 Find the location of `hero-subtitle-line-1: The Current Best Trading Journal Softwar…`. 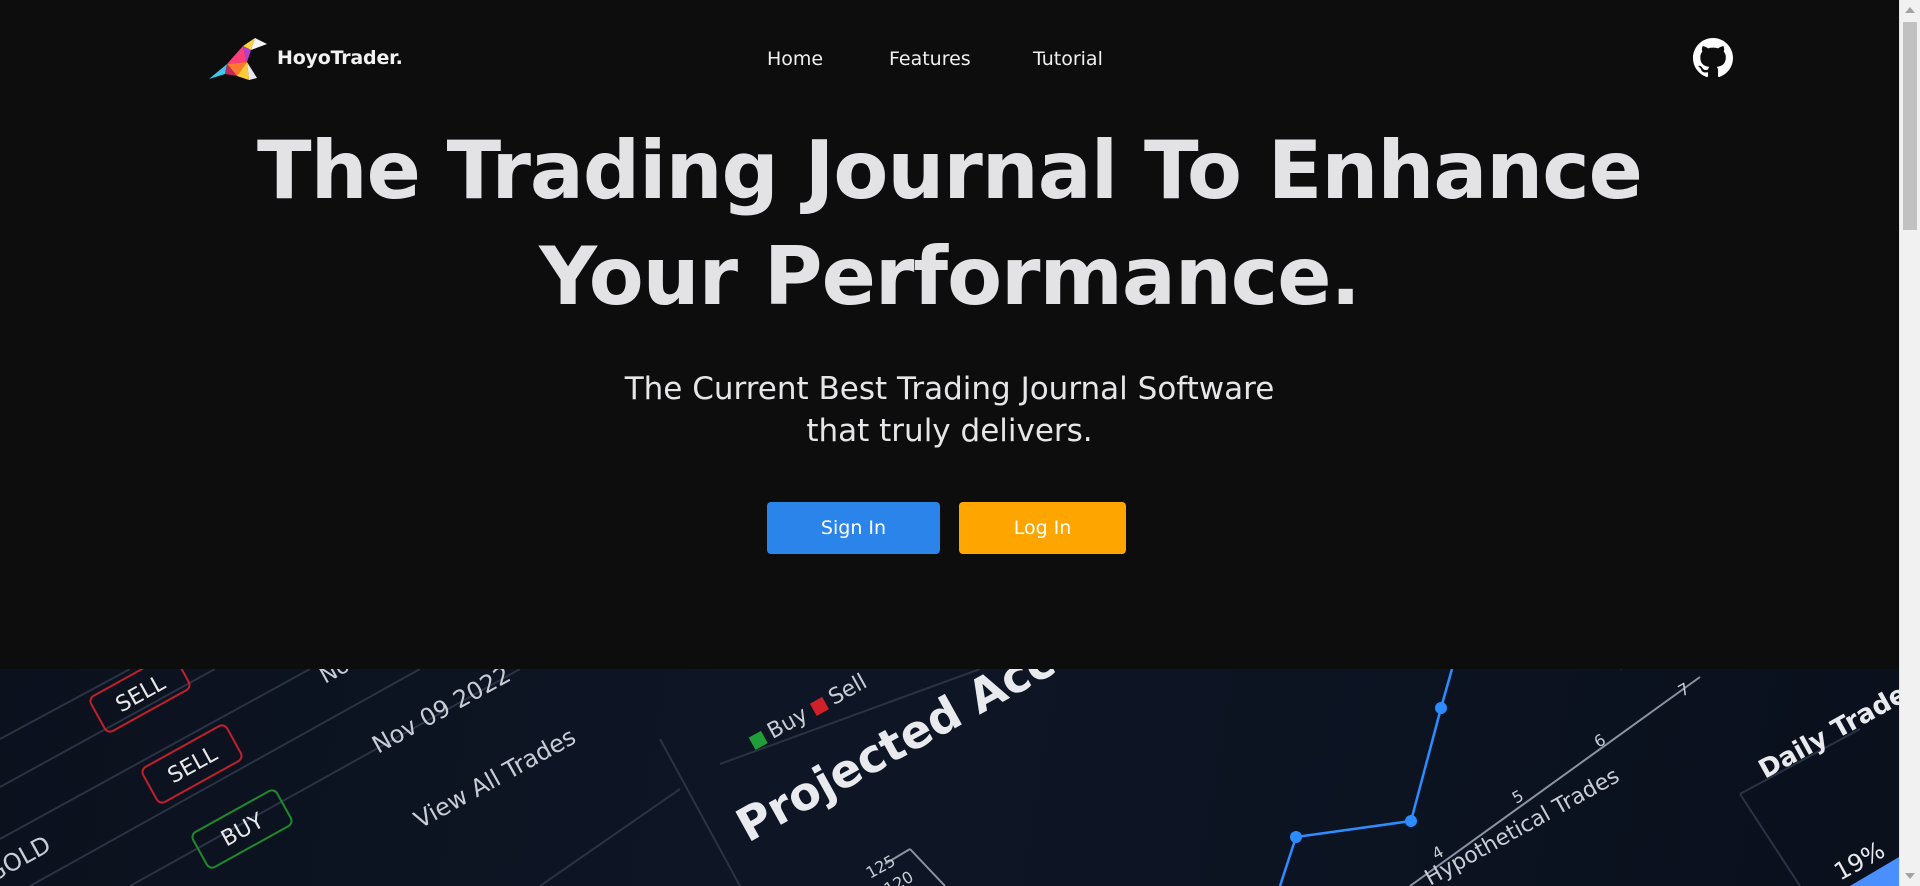

hero-subtitle-line-1: The Current Best Trading Journal Softwar… is located at coordinates (949, 389).